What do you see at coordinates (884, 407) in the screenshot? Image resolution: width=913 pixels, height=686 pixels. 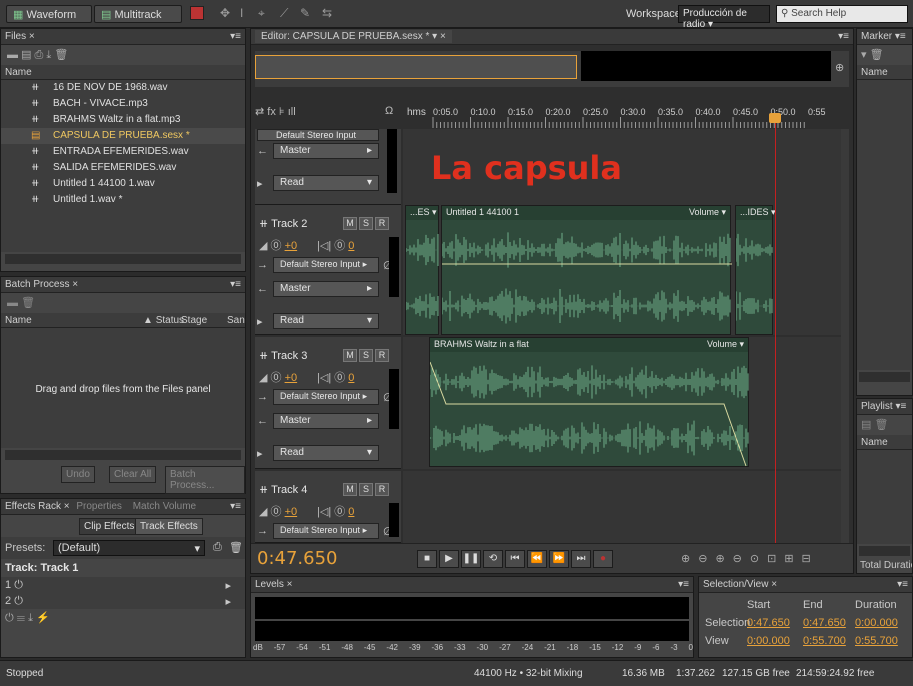 I see `playlist-tab: Playlist ▾≡` at bounding box center [884, 407].